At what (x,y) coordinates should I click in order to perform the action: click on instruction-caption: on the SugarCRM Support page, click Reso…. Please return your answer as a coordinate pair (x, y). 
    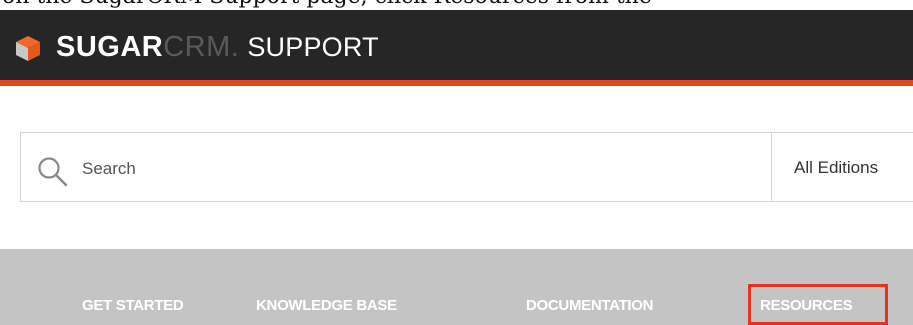
    Looking at the image, I should click on (456, 5).